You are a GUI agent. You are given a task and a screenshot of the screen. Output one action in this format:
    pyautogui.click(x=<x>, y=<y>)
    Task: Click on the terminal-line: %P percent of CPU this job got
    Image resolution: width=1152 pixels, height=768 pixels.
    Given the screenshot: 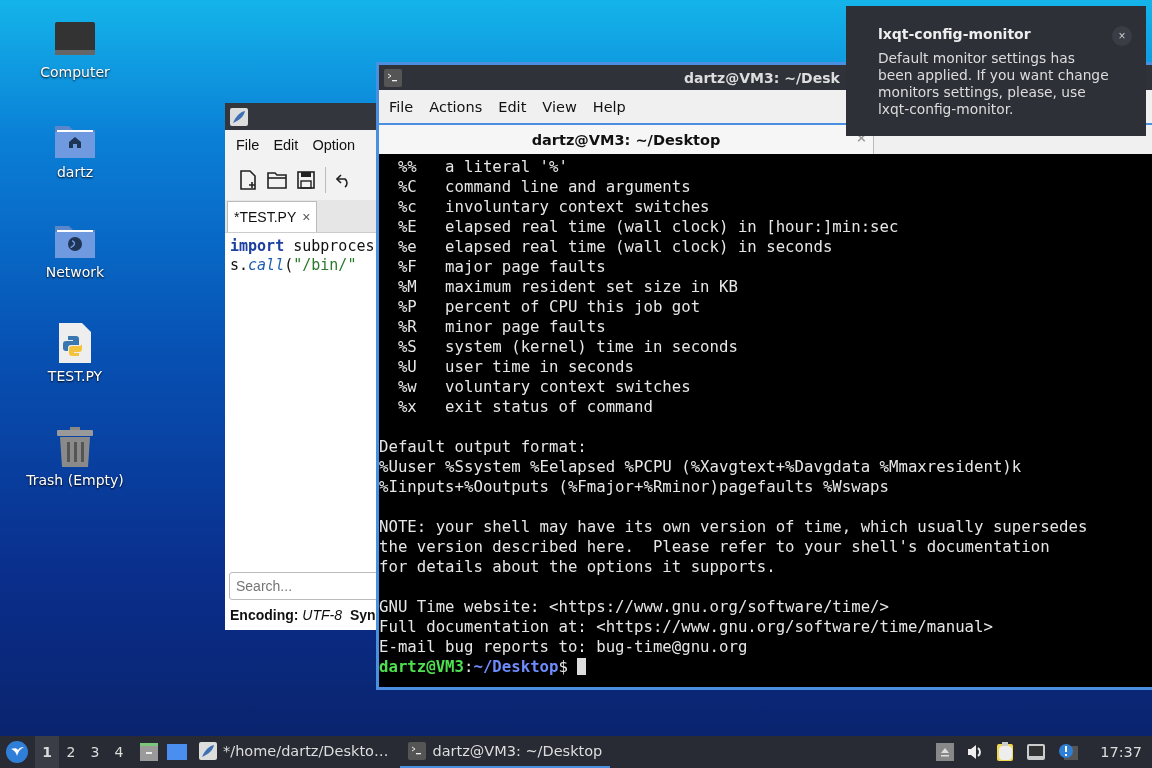 What is the action you would take?
    pyautogui.click(x=548, y=306)
    